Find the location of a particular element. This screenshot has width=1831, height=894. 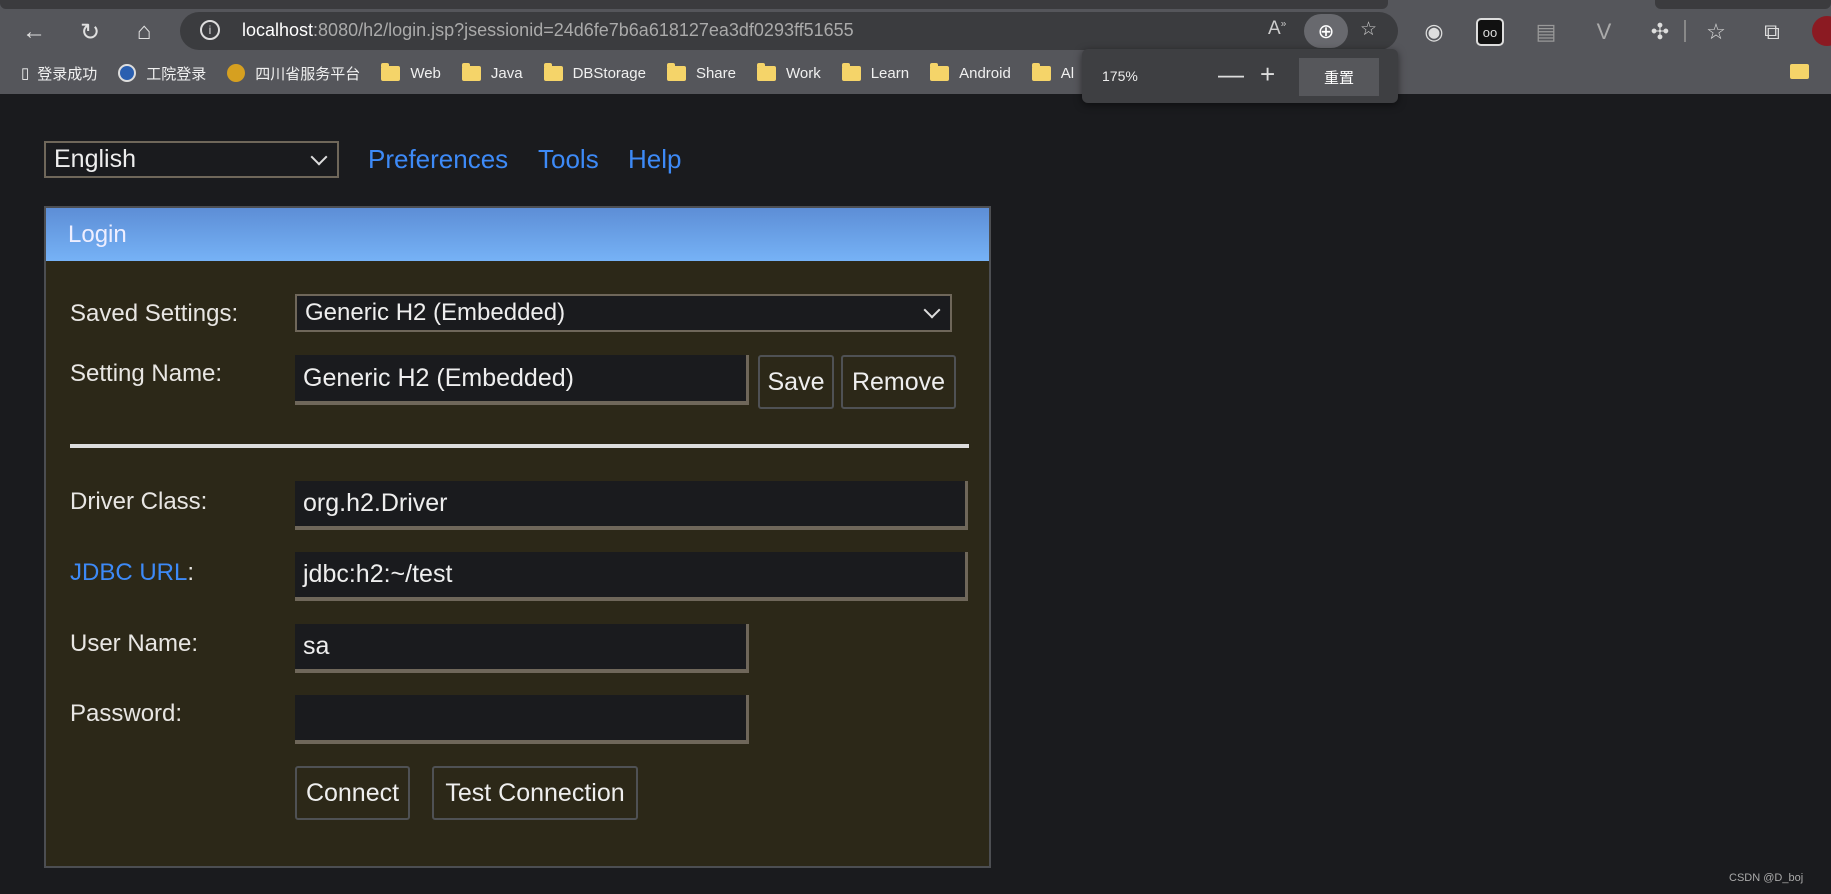

connect-button: Connect is located at coordinates (352, 793).